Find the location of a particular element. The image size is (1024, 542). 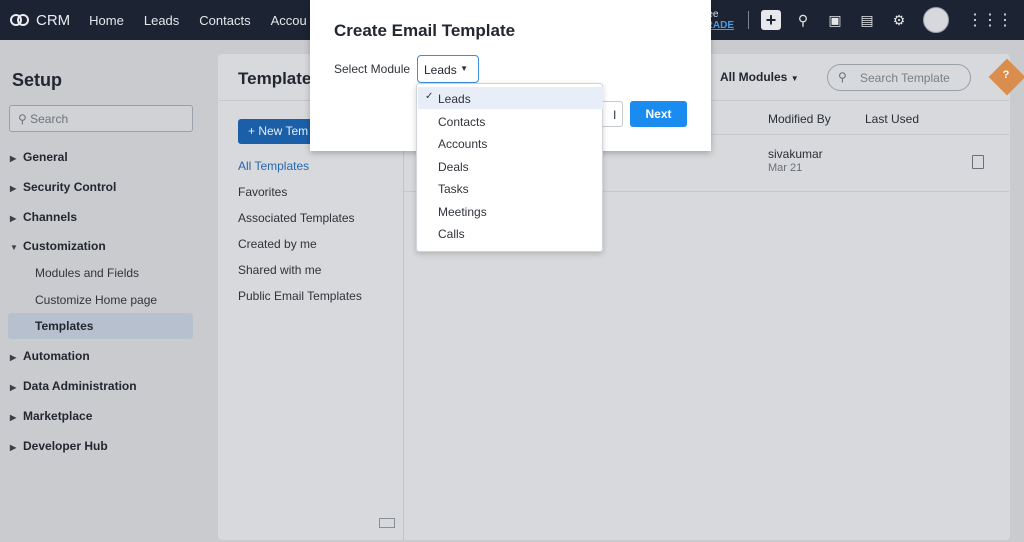

module-filter-dropdown: All Modules ▼ is located at coordinates (759, 77).